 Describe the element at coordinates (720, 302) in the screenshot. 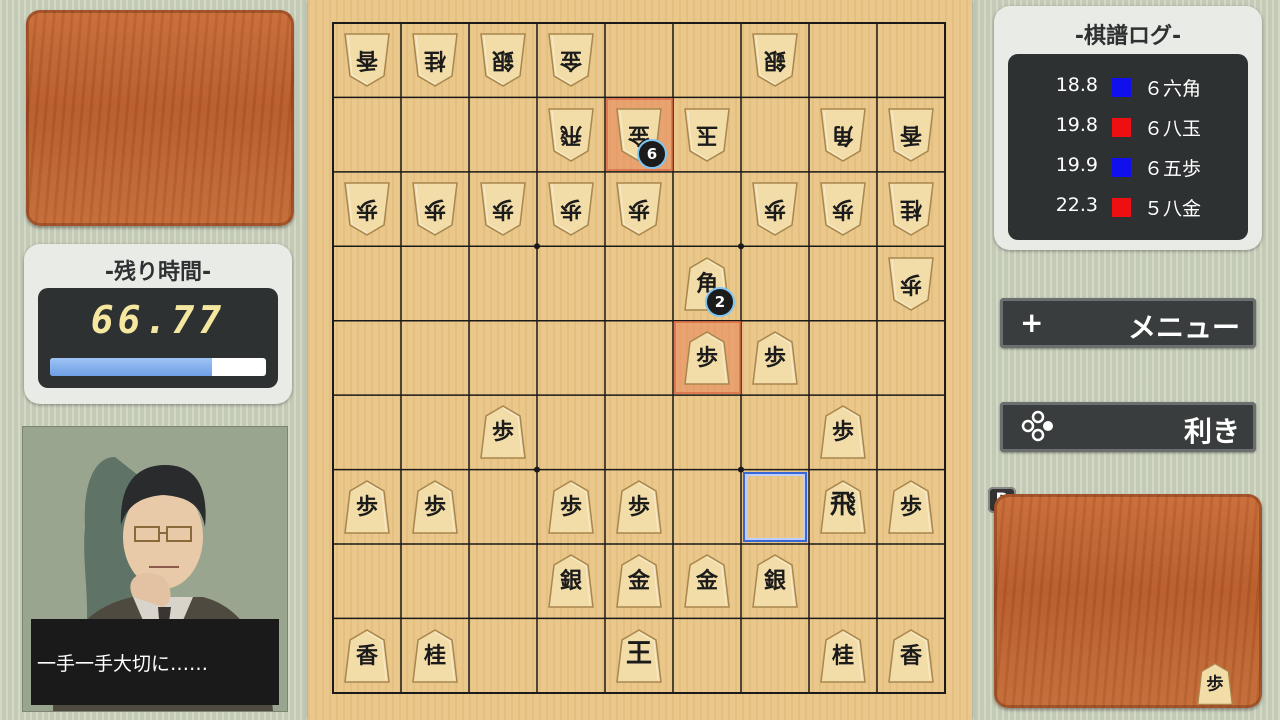

I see `move-marker-2: 2` at that location.